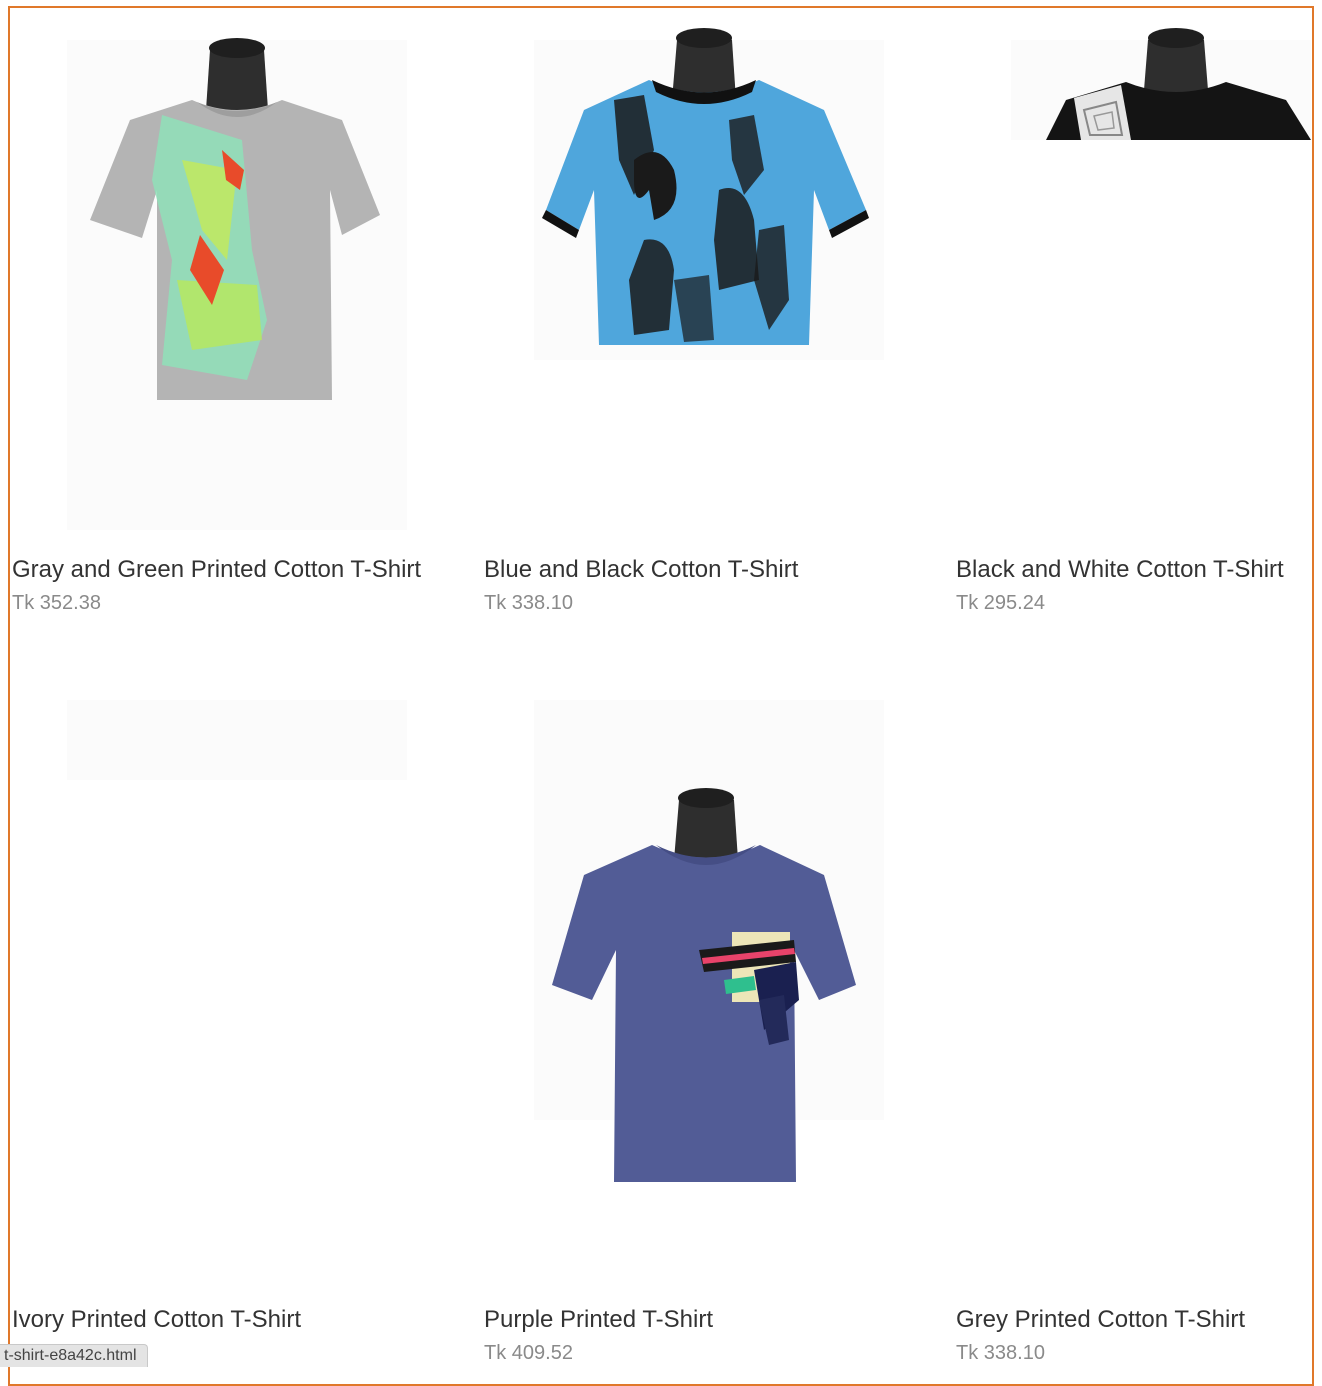 This screenshot has height=1386, width=1322. I want to click on product-title: Blue and Black Cotton T-Shirt, so click(641, 570).